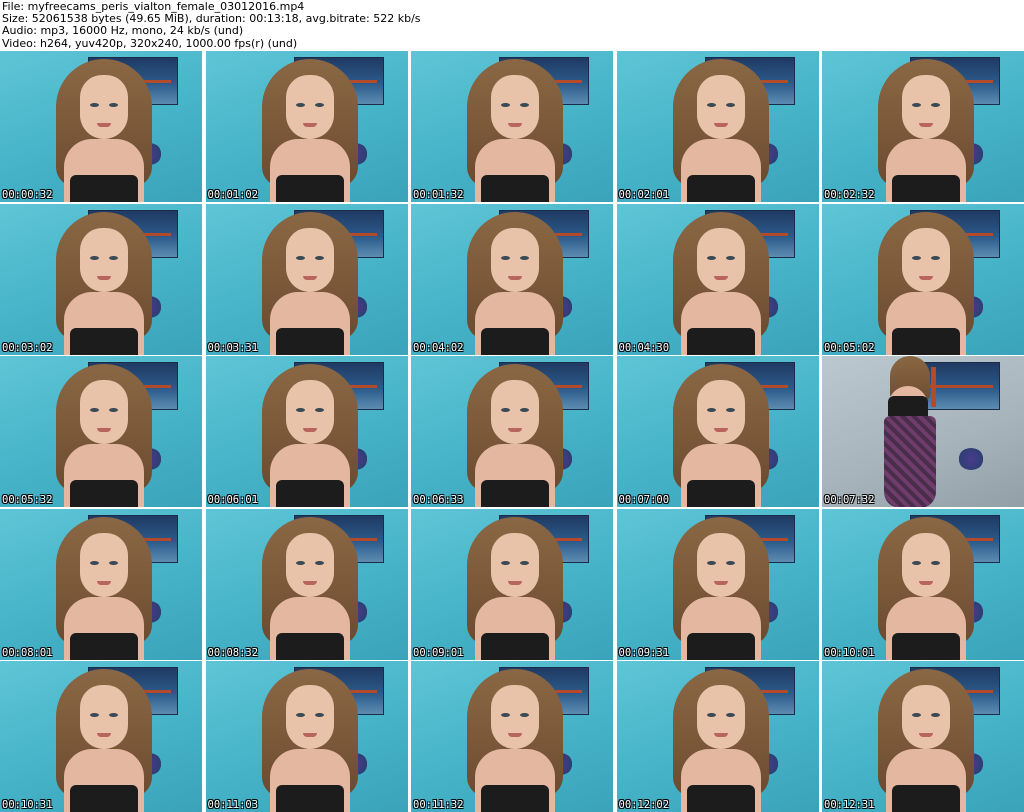  Describe the element at coordinates (27, 500) in the screenshot. I see `thumbnail-timestamp: 00:05:32` at that location.